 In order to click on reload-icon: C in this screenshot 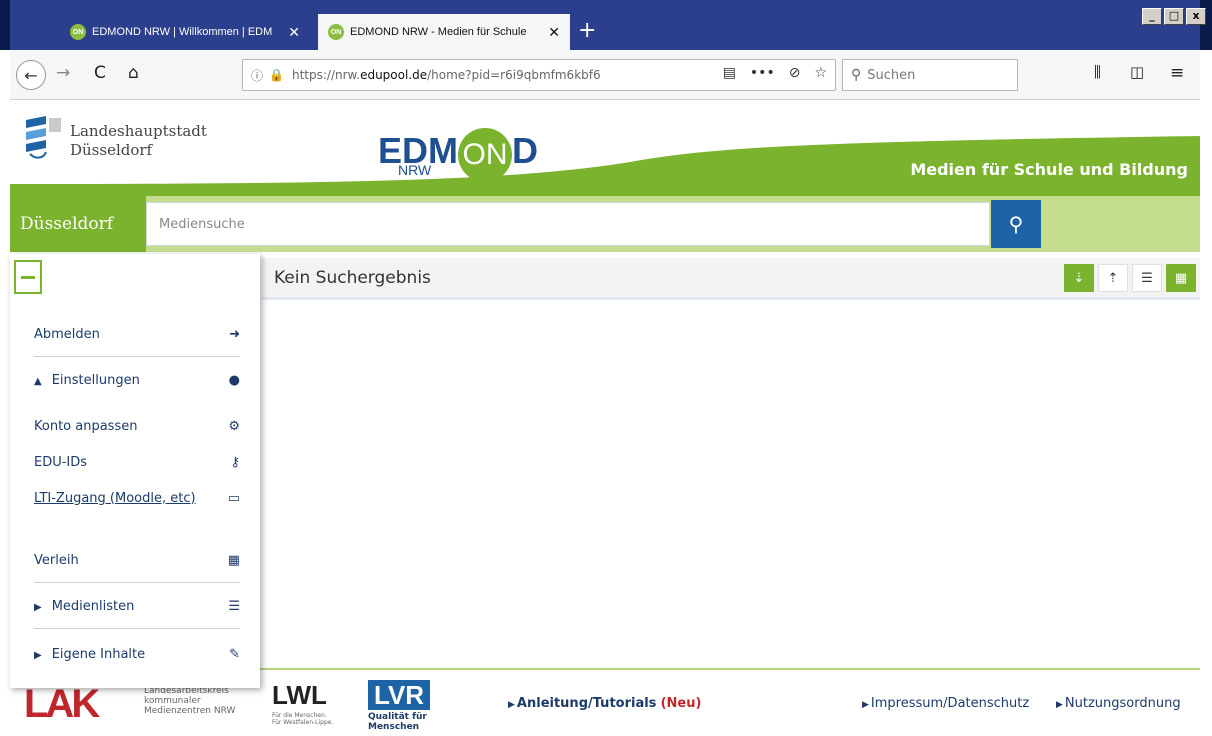, I will do `click(100, 73)`.